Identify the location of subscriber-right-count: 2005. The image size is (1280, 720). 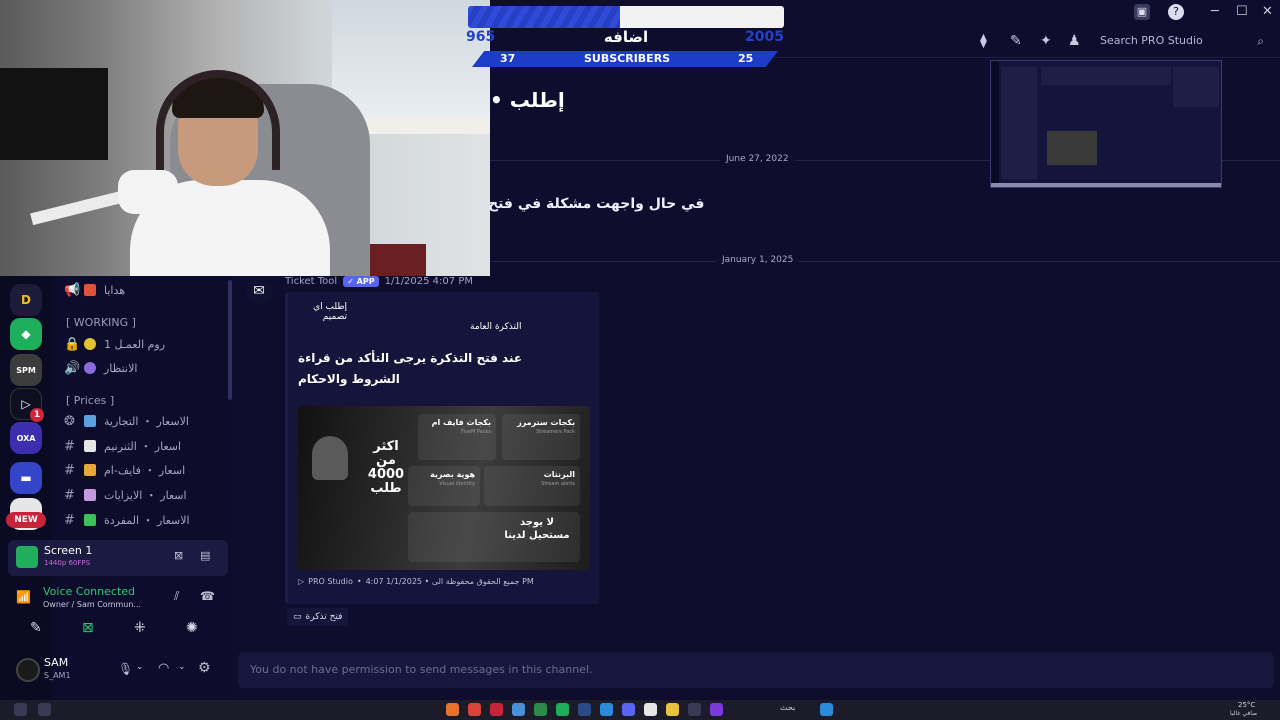
(764, 37).